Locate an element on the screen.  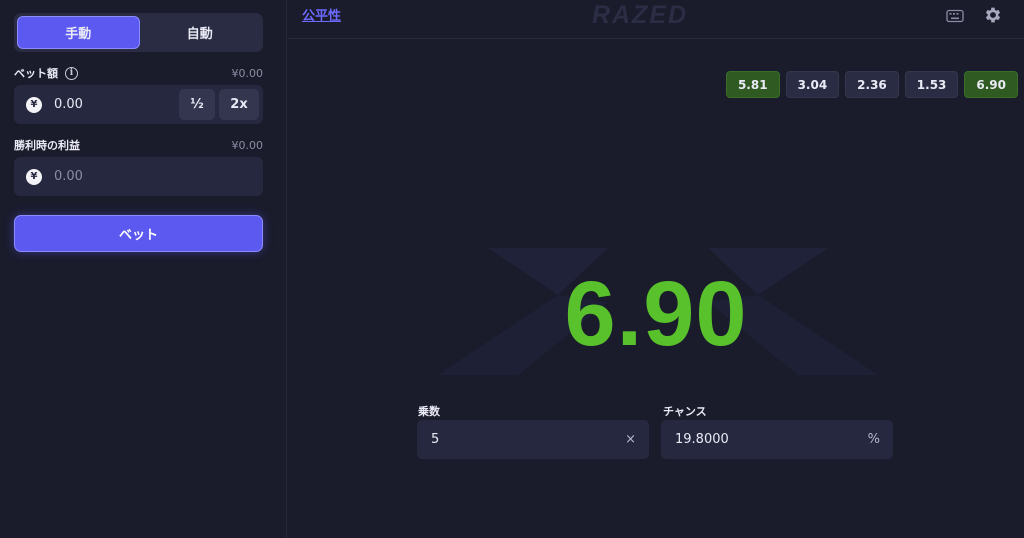
bet-button: ベット is located at coordinates (138, 233).